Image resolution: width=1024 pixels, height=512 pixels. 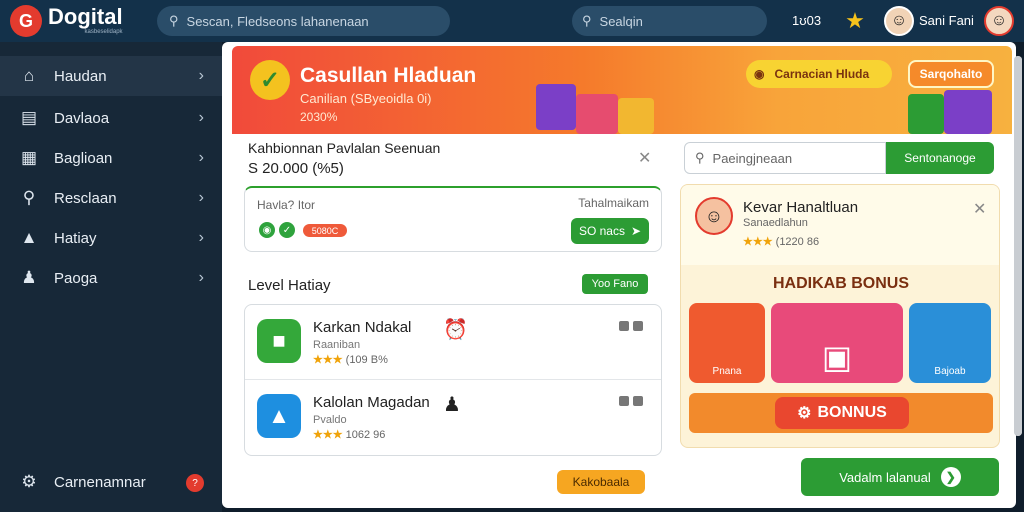 What do you see at coordinates (330, 420) in the screenshot?
I see `list-item-sub: Pvaldo` at bounding box center [330, 420].